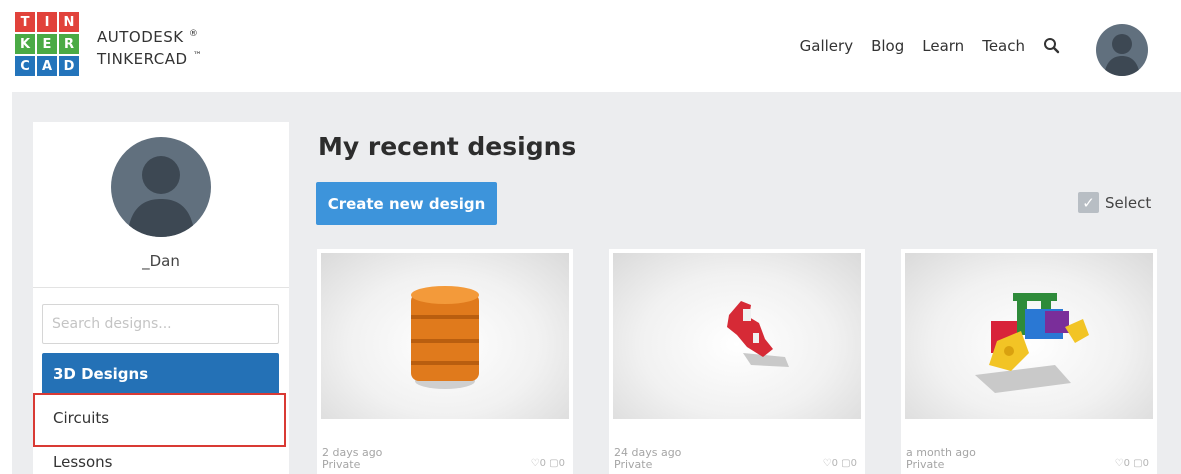 This screenshot has width=1181, height=474. What do you see at coordinates (447, 146) in the screenshot?
I see `page-title: My recent designs` at bounding box center [447, 146].